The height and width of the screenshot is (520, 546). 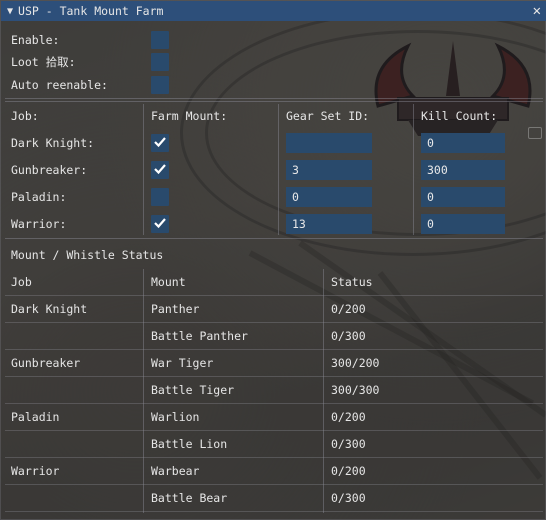 I want to click on table-row: Gunbreaker War Tiger 300/200, so click(x=273, y=363).